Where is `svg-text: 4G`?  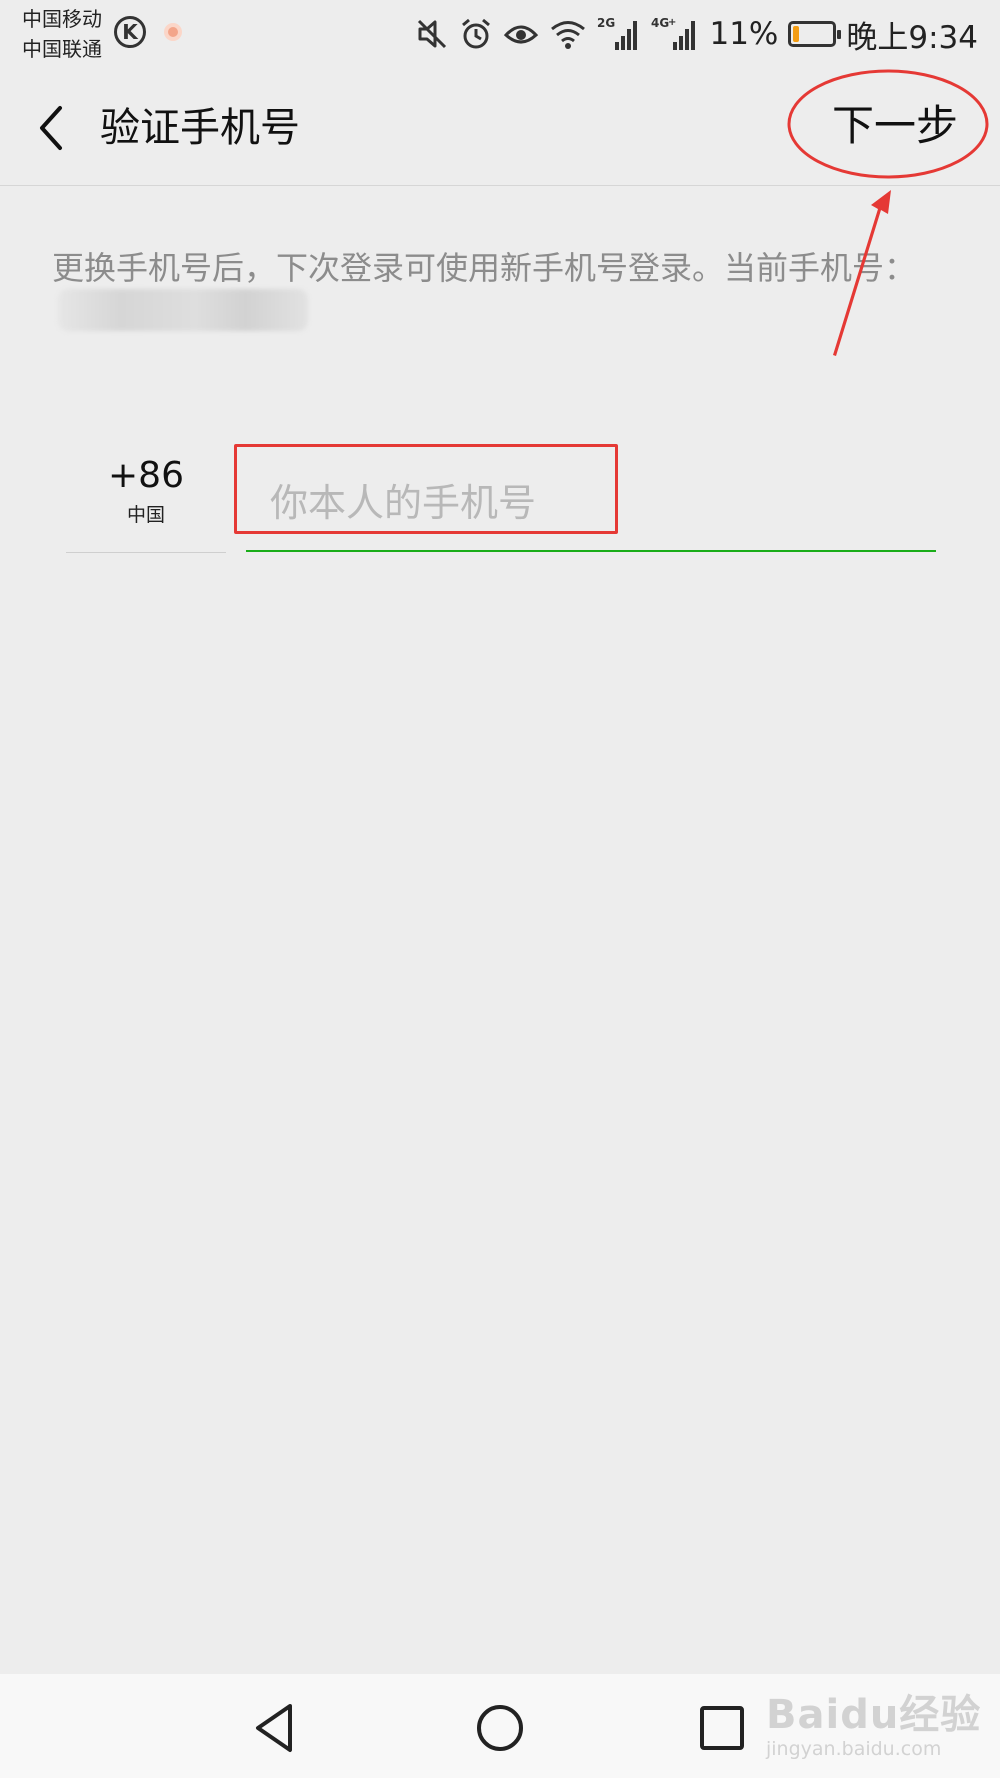 svg-text: 4G is located at coordinates (660, 23).